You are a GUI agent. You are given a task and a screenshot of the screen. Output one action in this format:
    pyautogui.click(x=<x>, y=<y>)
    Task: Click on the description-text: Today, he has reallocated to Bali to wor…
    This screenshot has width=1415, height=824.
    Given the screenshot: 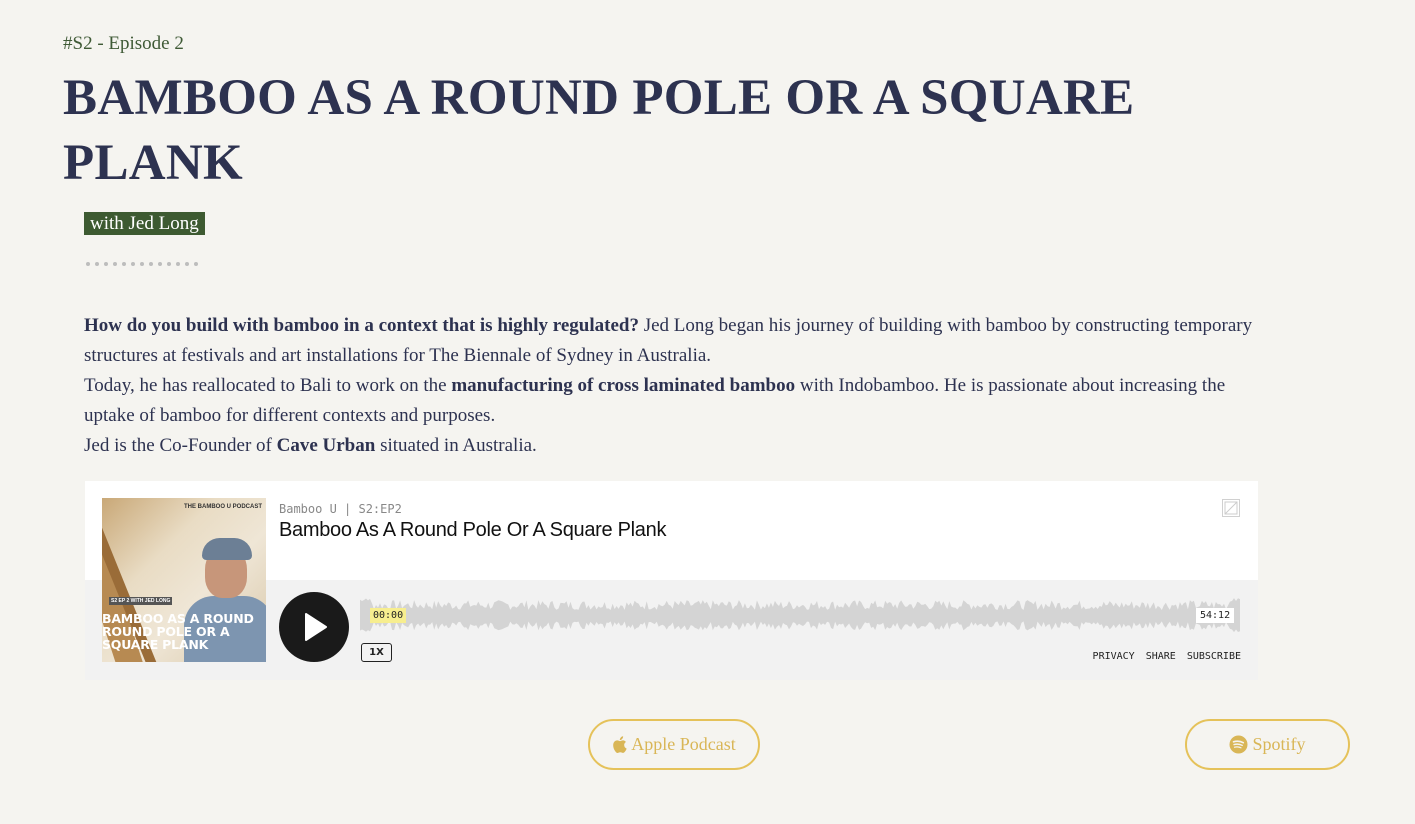 What is the action you would take?
    pyautogui.click(x=268, y=385)
    